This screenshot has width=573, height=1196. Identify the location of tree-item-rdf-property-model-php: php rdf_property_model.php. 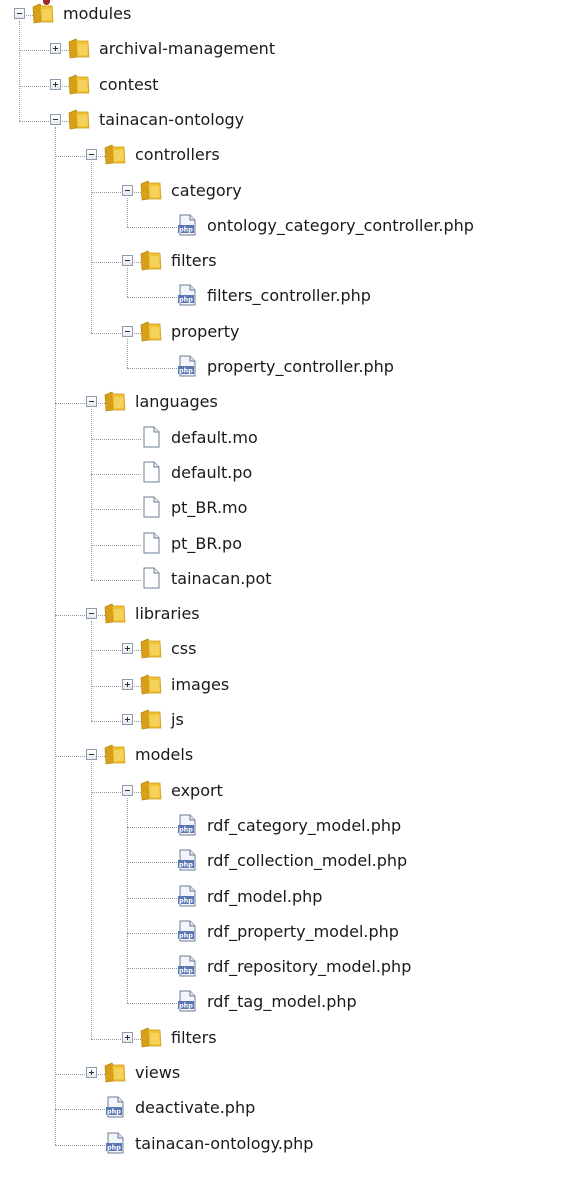
(286, 933).